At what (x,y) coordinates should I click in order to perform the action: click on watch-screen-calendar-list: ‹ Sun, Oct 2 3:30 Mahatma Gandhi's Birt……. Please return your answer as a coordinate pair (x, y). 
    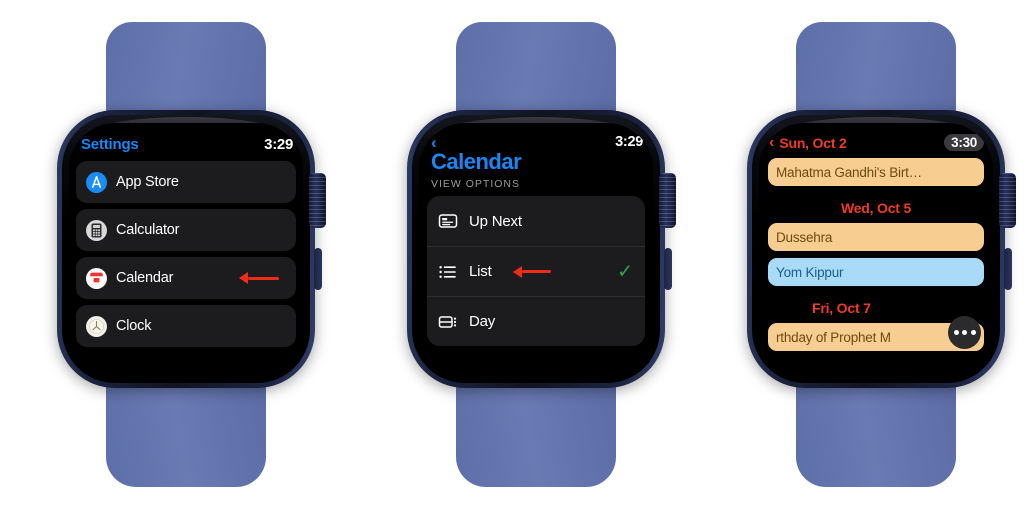
    Looking at the image, I should click on (876, 249).